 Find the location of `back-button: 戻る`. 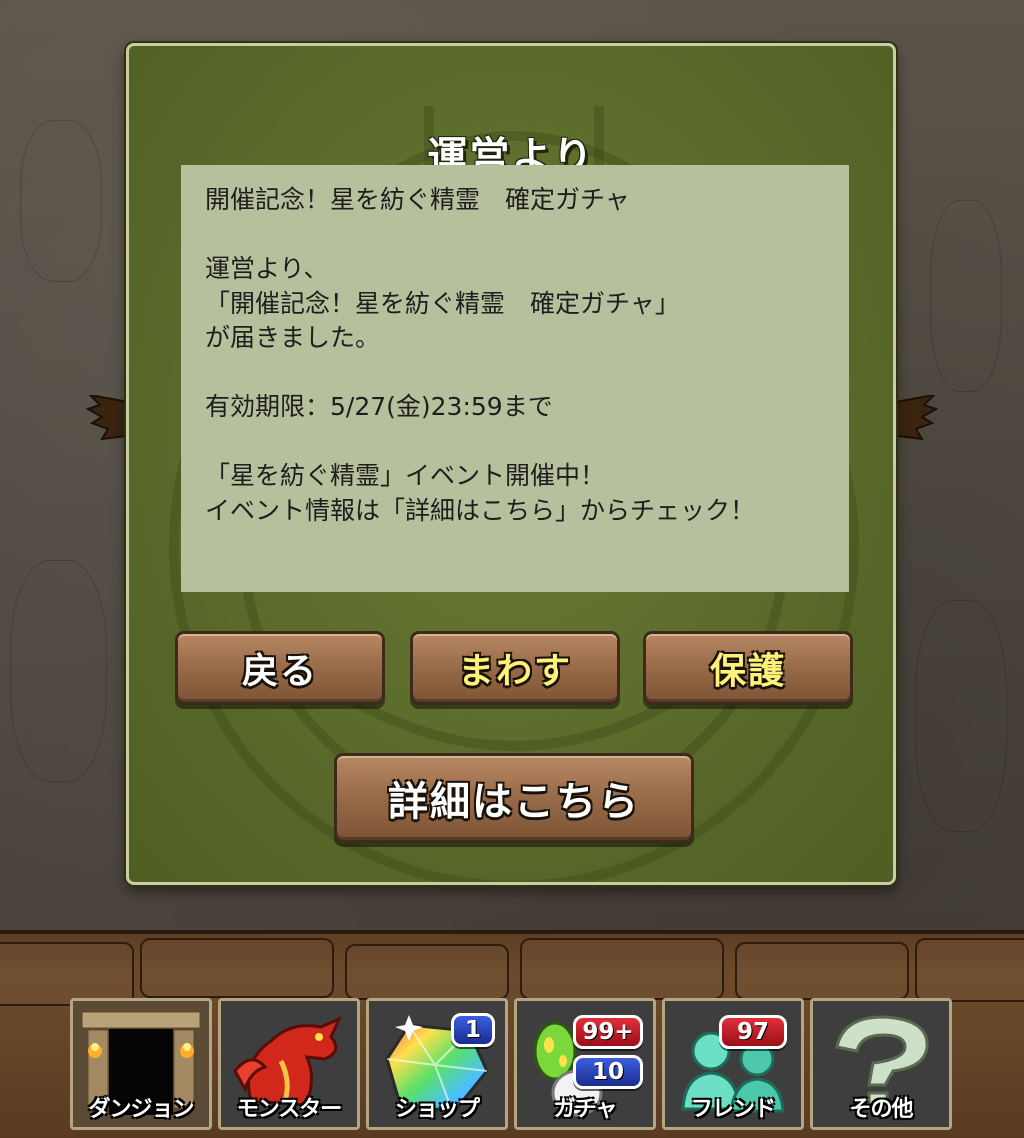

back-button: 戻る is located at coordinates (280, 668).